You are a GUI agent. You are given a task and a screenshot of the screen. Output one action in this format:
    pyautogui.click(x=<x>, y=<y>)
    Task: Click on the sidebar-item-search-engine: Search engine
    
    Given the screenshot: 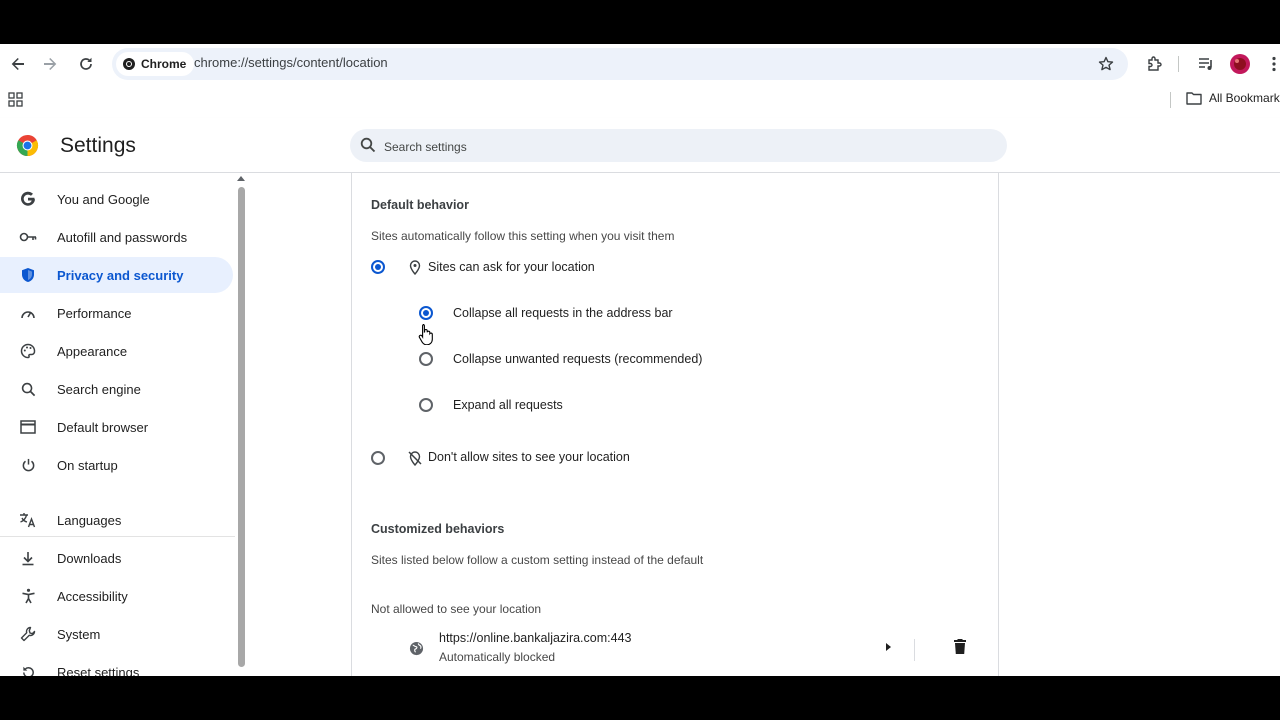 What is the action you would take?
    pyautogui.click(x=116, y=389)
    